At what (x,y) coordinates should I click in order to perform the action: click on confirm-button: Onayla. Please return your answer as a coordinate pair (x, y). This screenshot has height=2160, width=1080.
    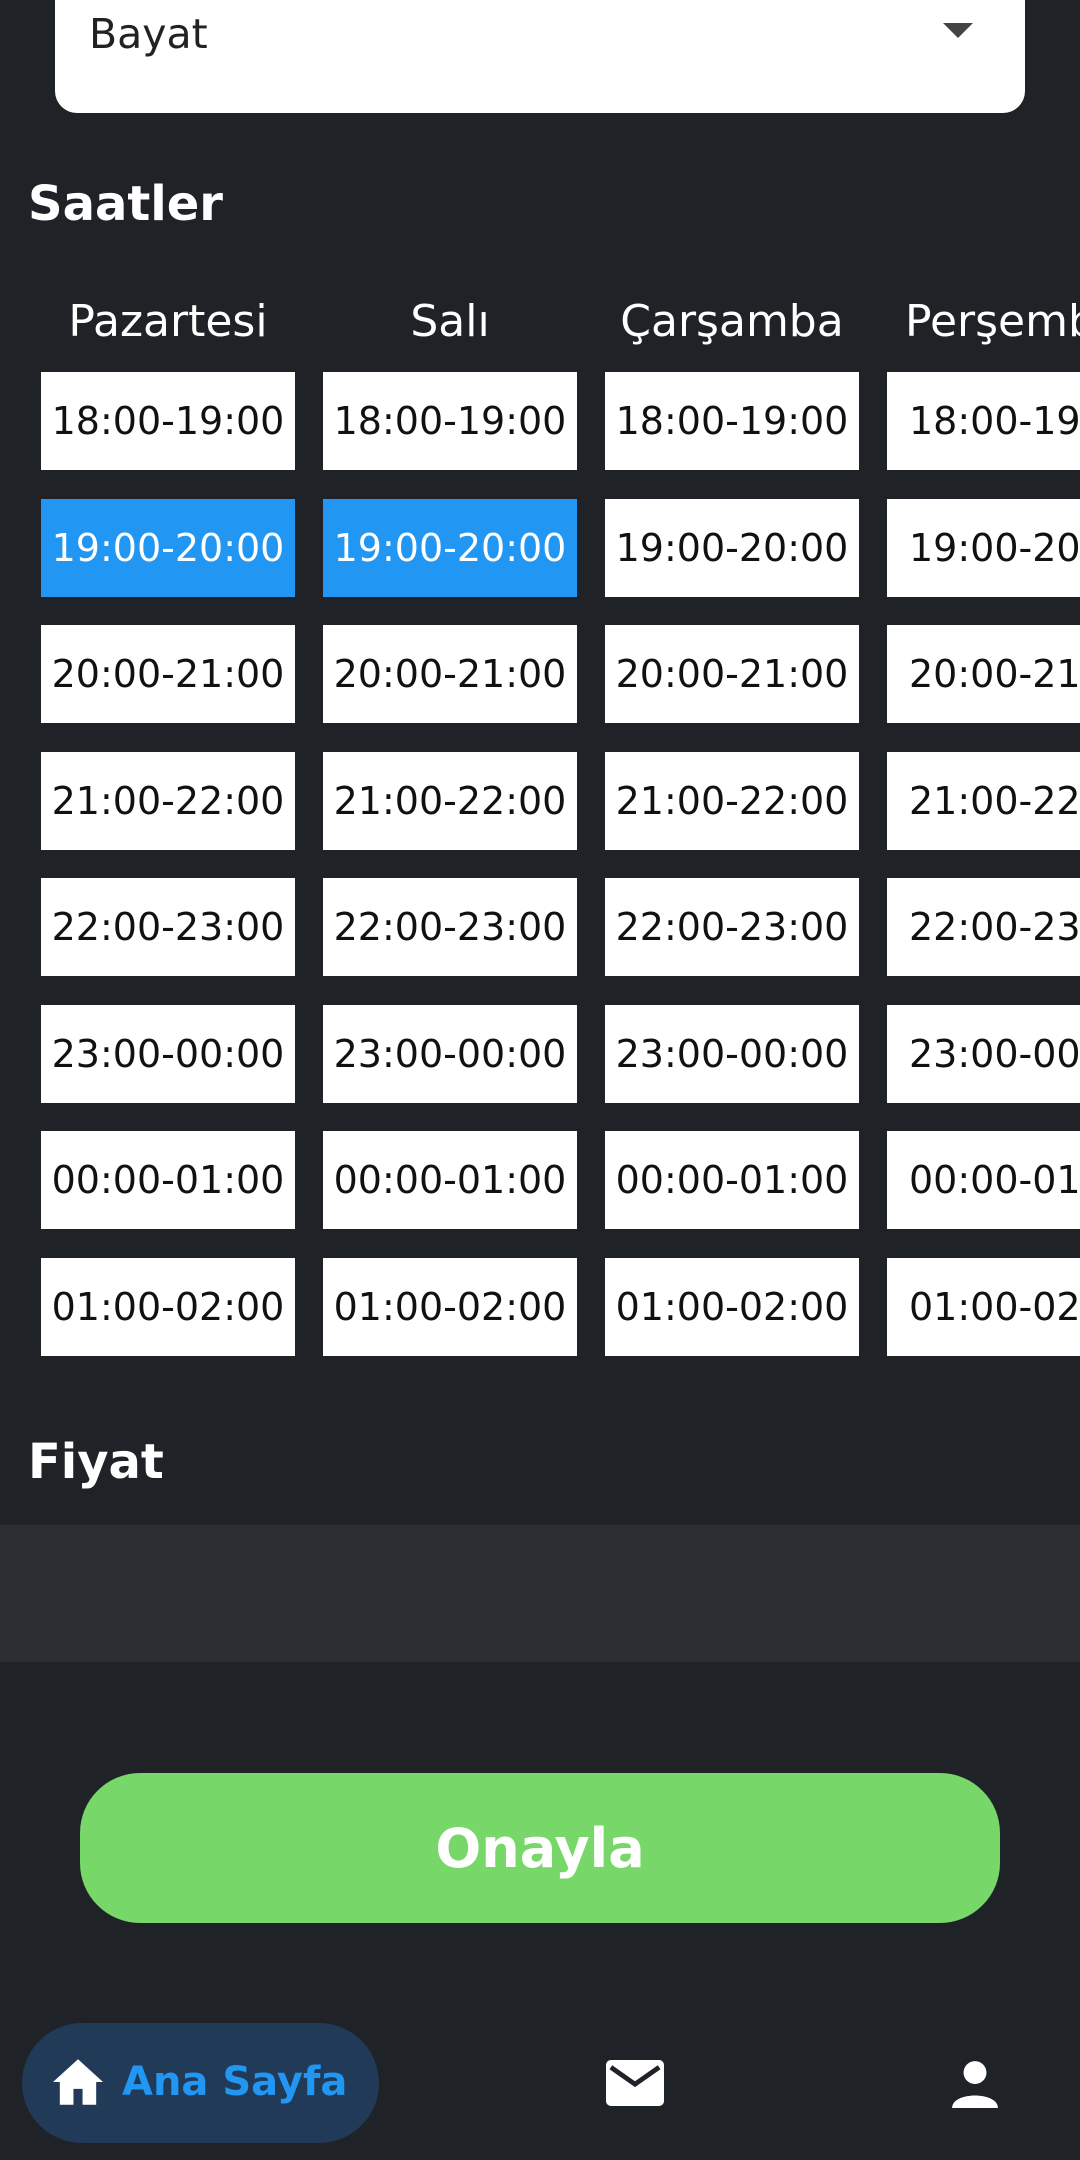
    Looking at the image, I should click on (540, 1848).